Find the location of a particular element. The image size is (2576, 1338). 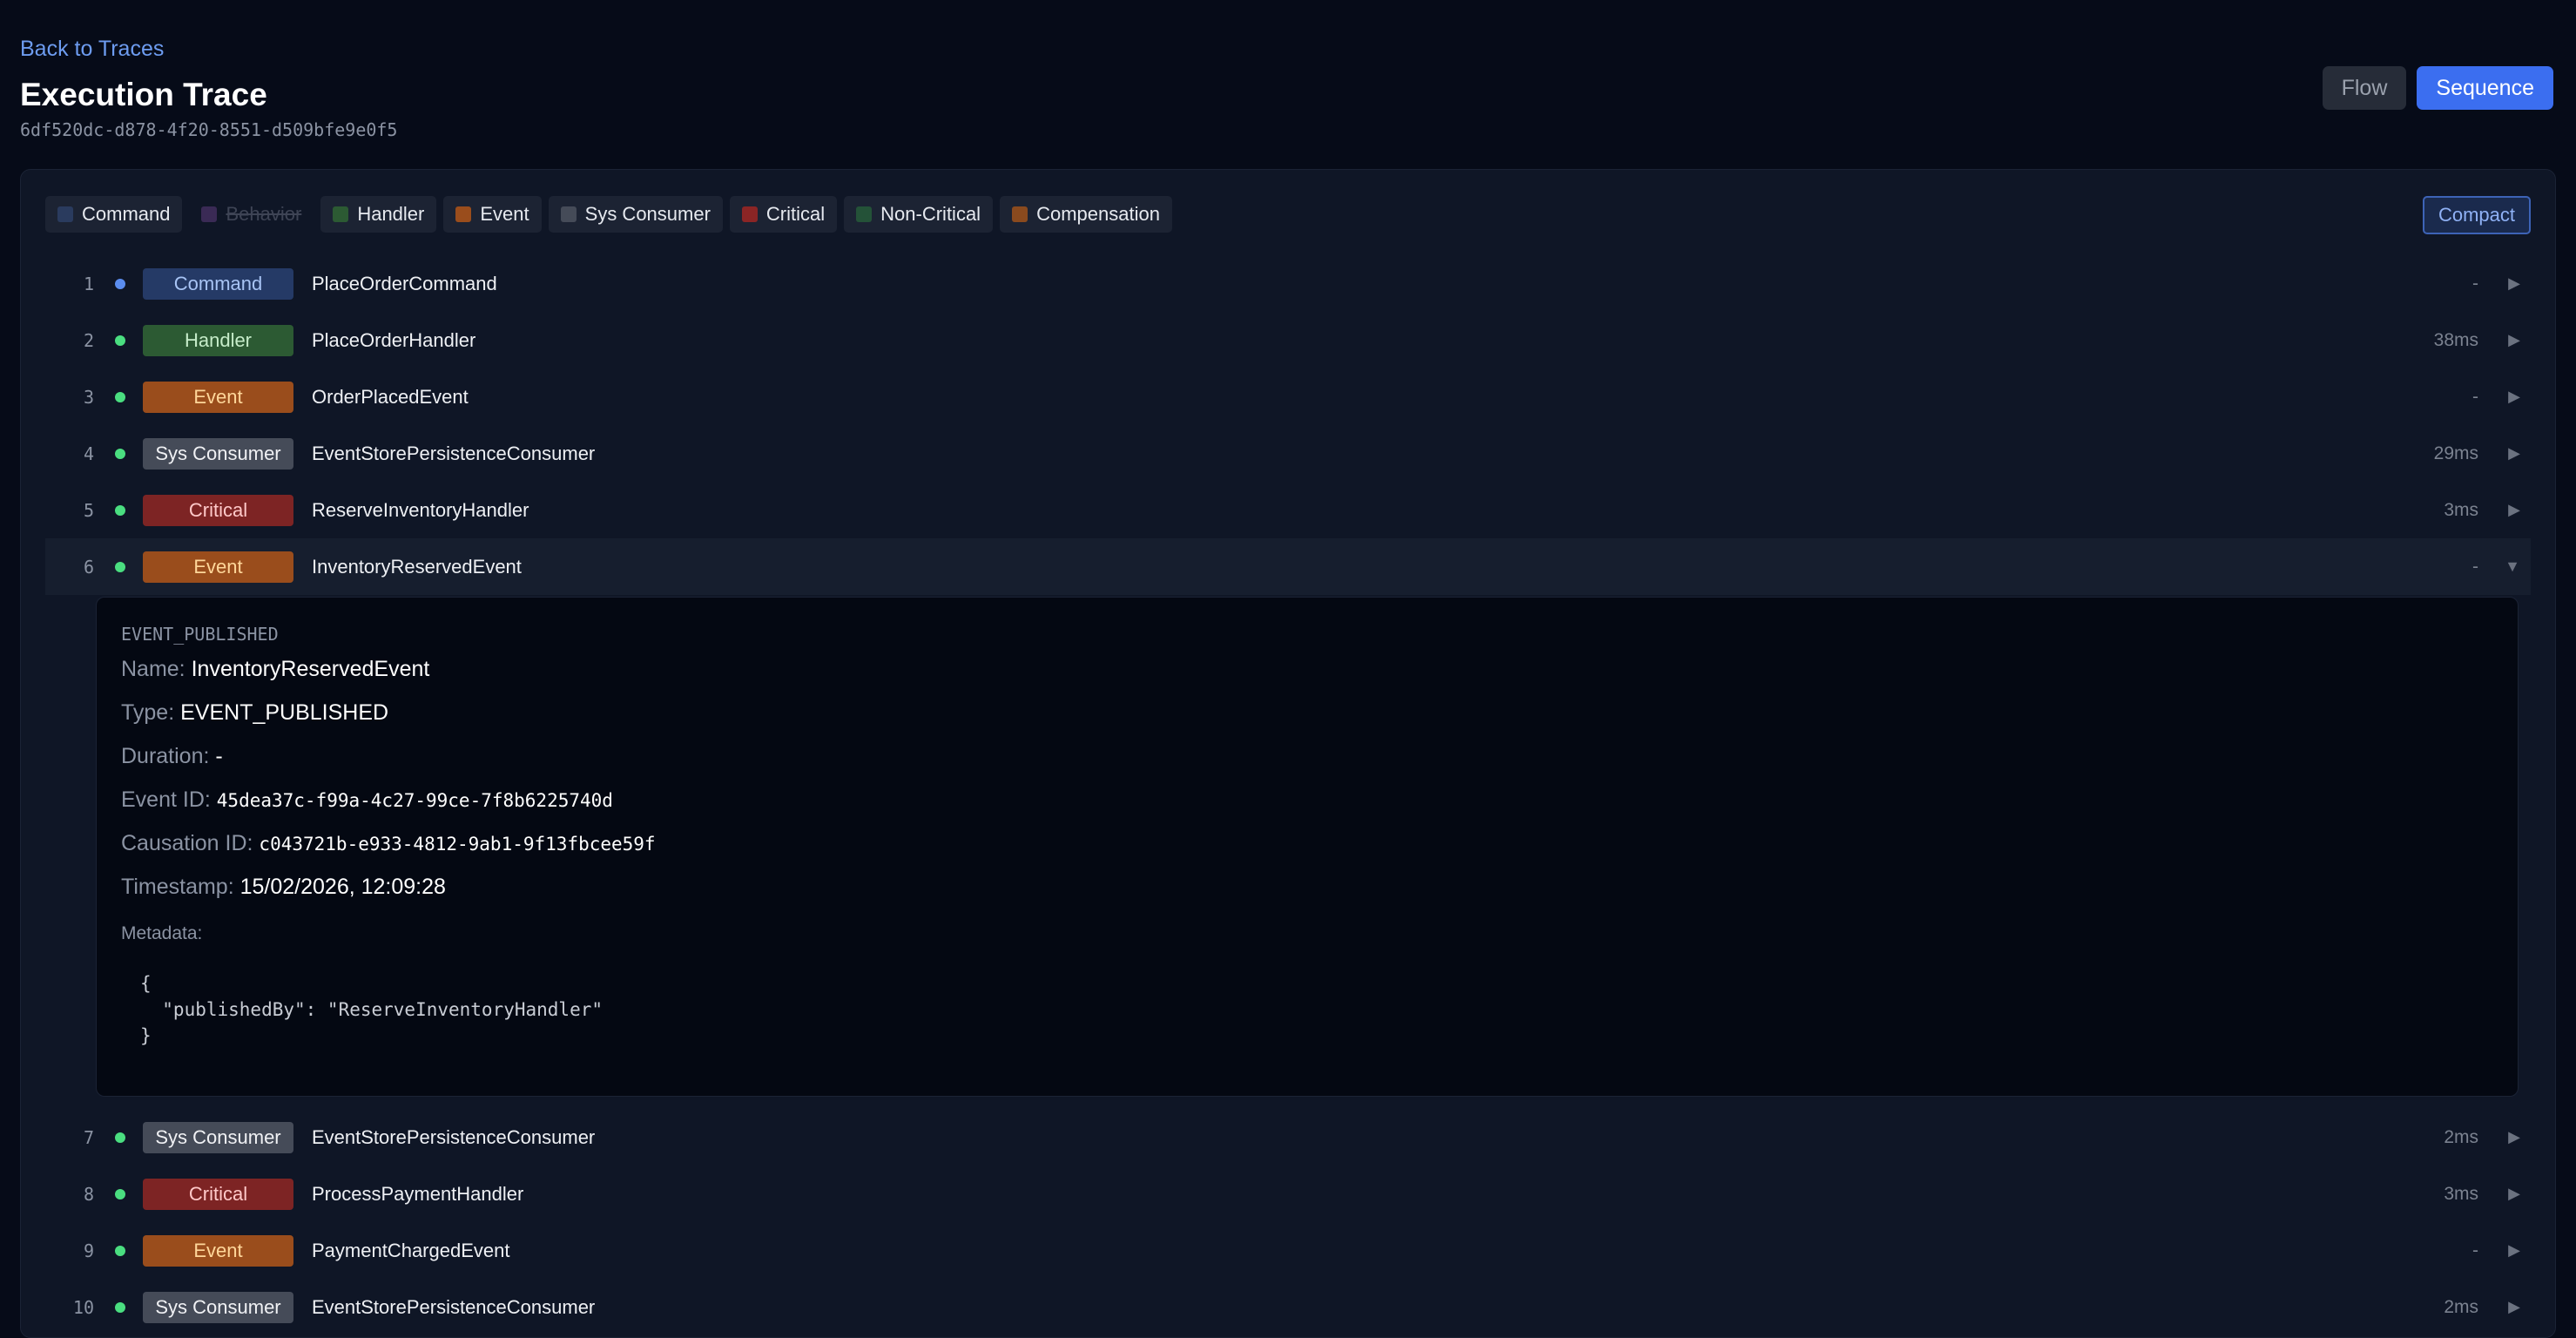

step-number: 7 is located at coordinates (88, 1137).